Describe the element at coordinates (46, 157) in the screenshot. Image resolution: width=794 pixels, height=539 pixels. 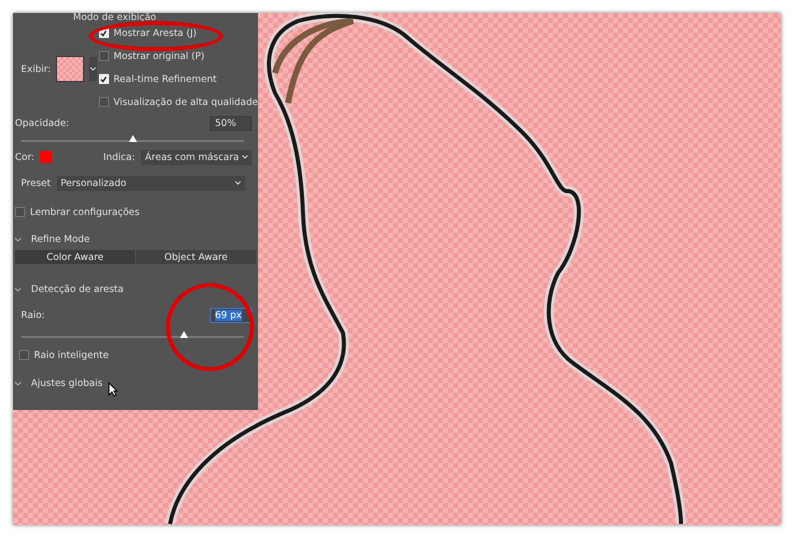
I see `color-swatch` at that location.